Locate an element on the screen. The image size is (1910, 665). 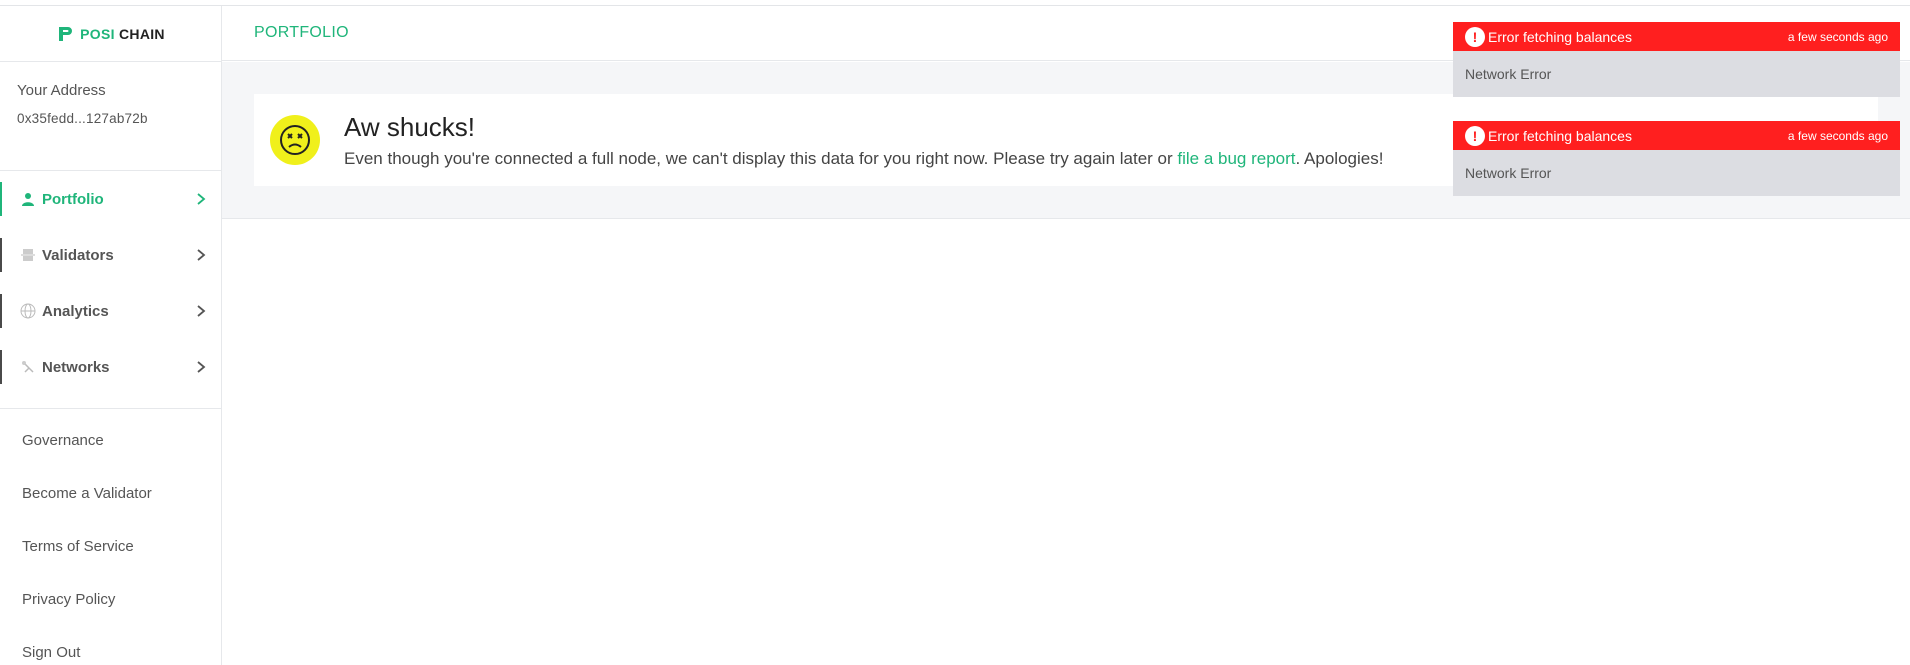
address-panel: Your Address 0x35fedd...127ab72b is located at coordinates (110, 116).